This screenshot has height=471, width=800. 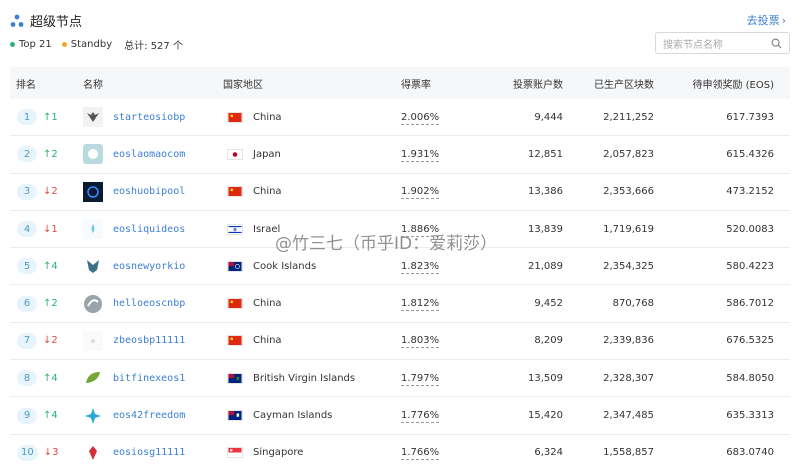 I want to click on vote-rate-cell: 1.797%, so click(x=436, y=379).